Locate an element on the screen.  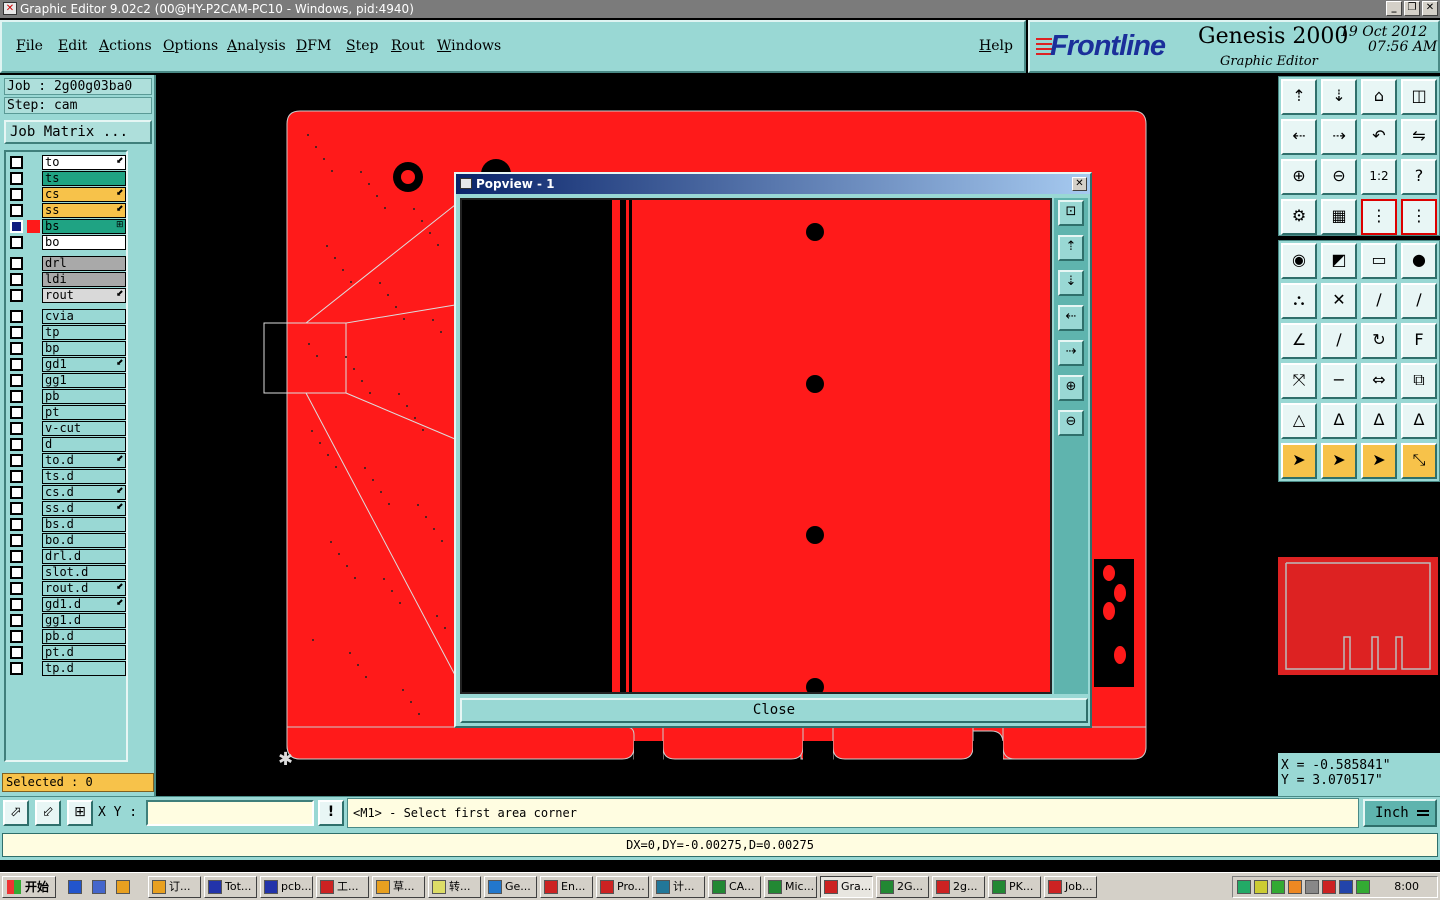
text-icon: F is located at coordinates (1419, 341).